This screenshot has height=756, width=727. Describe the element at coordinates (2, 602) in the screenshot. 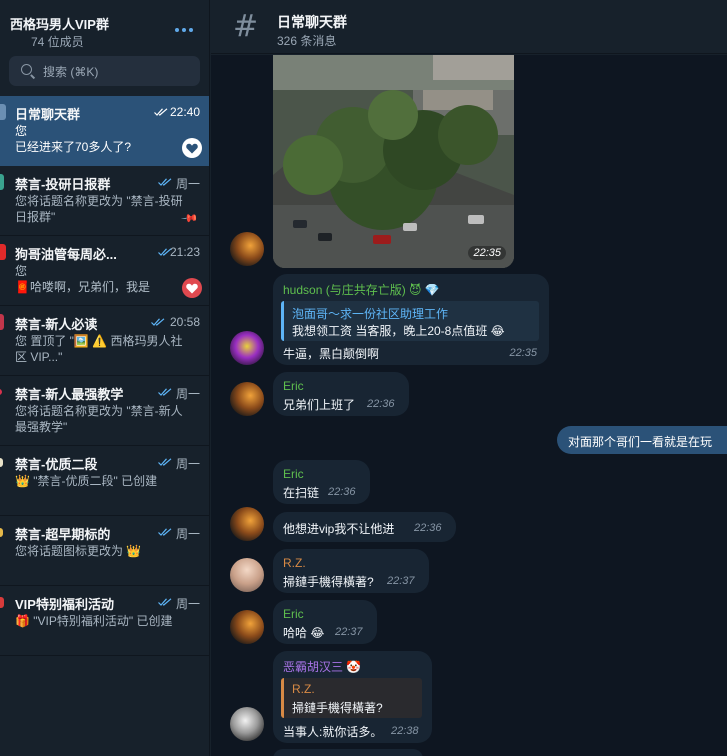

I see `gift-icon` at that location.